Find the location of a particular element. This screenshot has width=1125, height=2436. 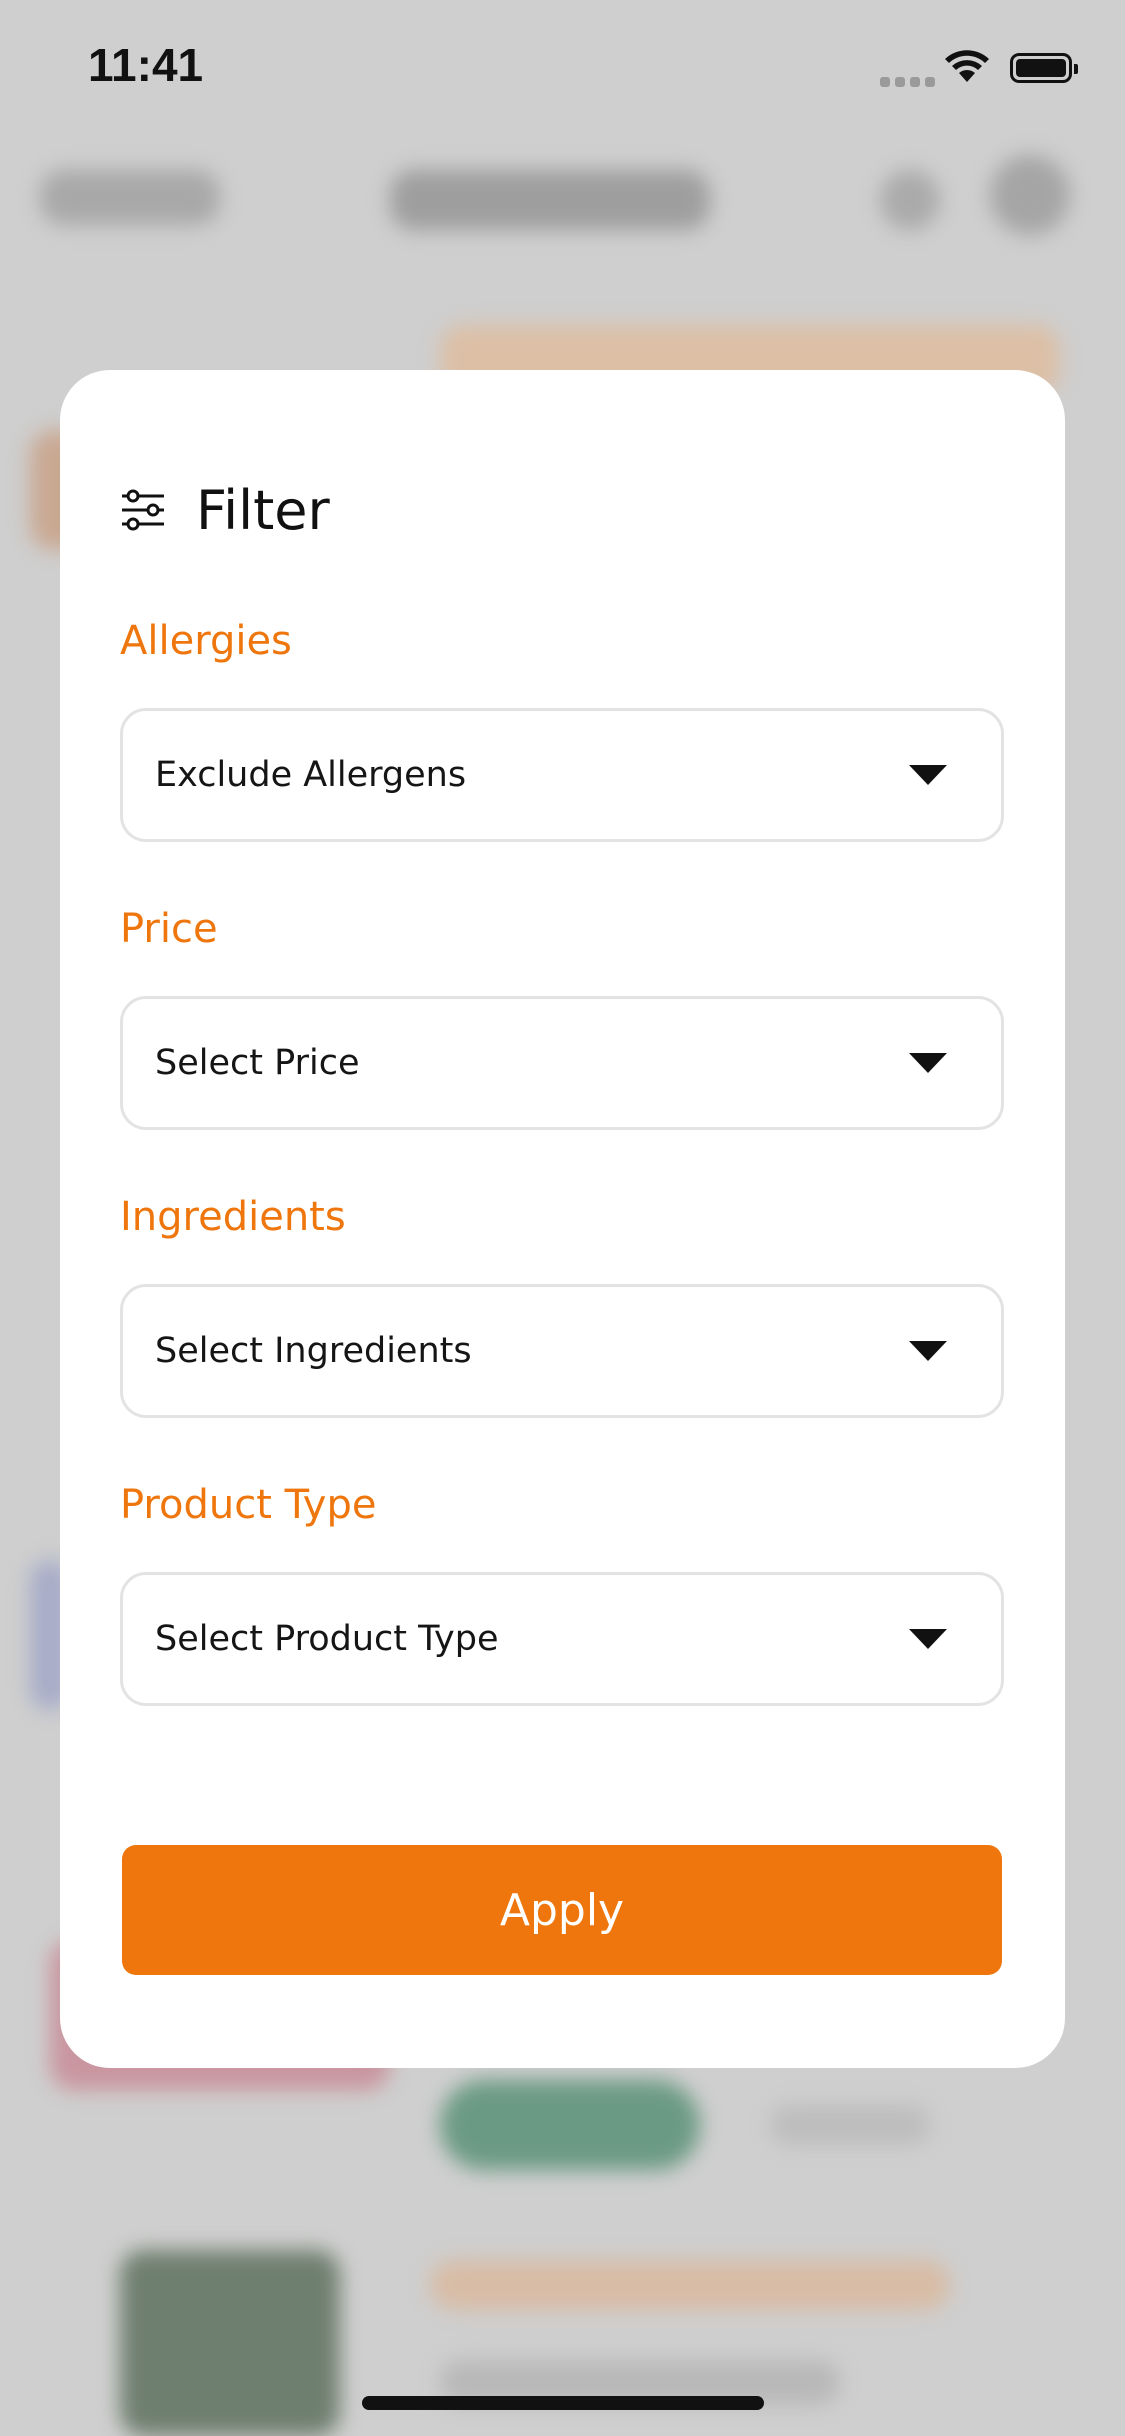

price-select: Select Price is located at coordinates (562, 1063).